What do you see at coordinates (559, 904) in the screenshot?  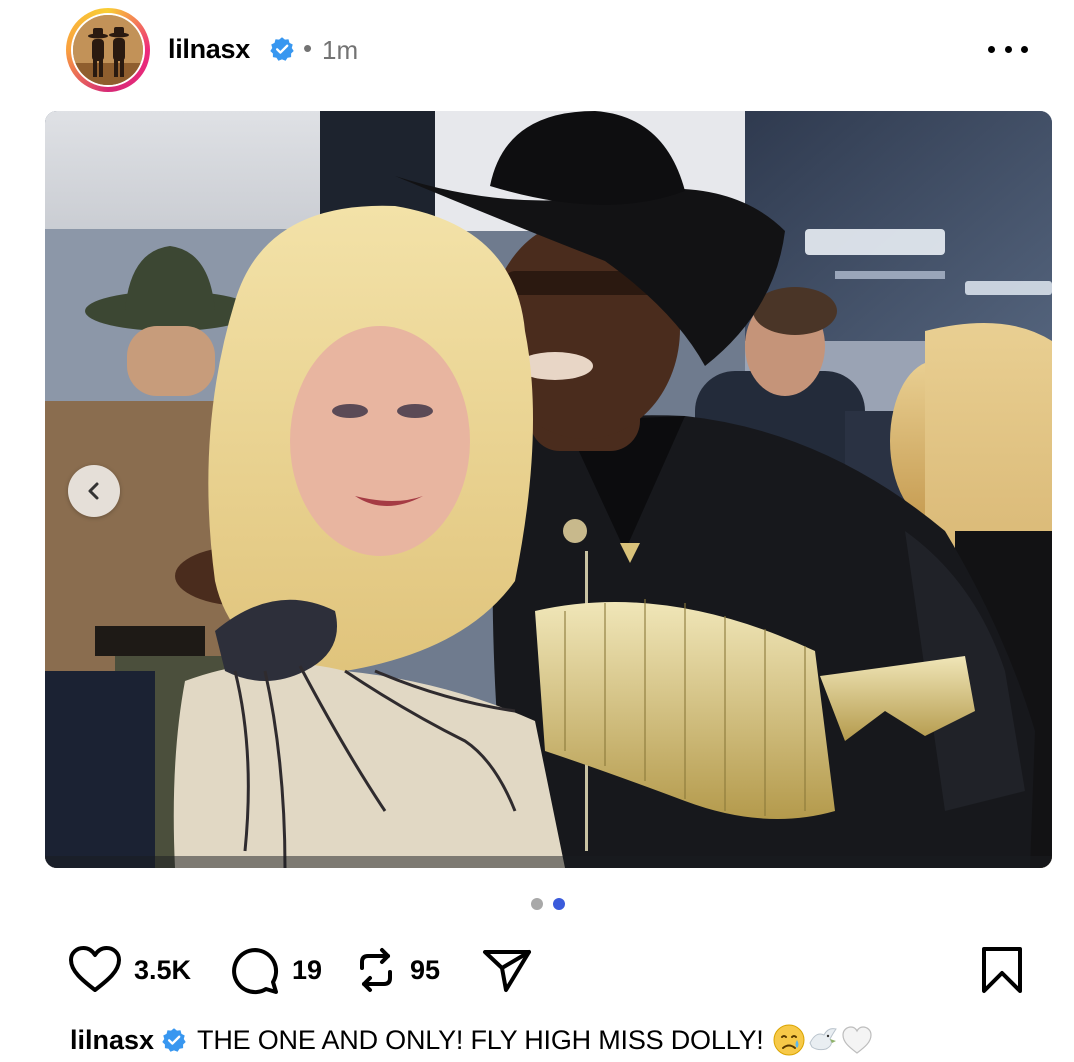 I see `carousel-dot-active` at bounding box center [559, 904].